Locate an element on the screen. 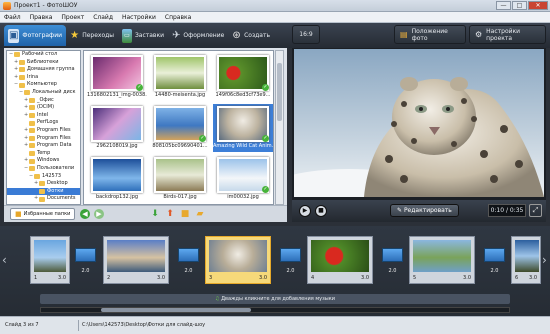  tab-intros: ▭ Заставки is located at coordinates (143, 35).